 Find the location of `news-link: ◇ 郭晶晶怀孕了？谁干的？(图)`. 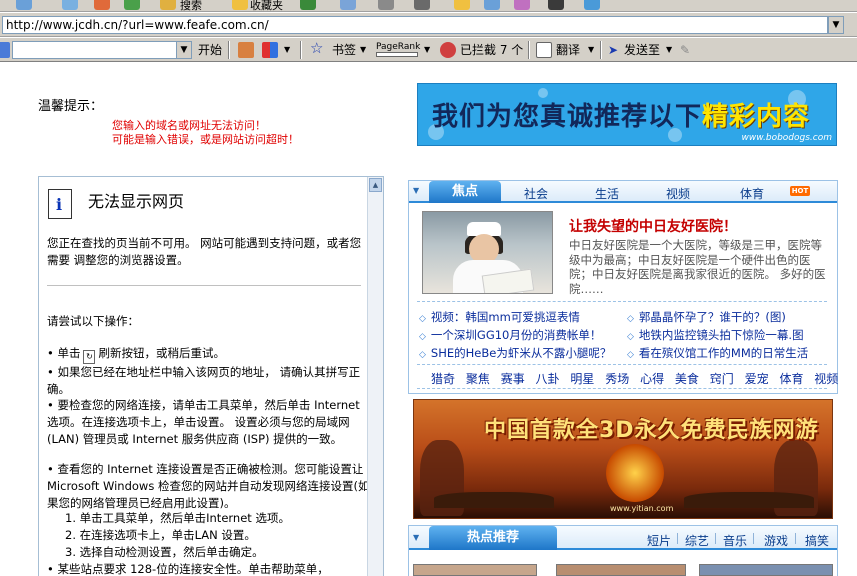

news-link: ◇ 郭晶晶怀孕了？谁干的？(图) is located at coordinates (706, 317).